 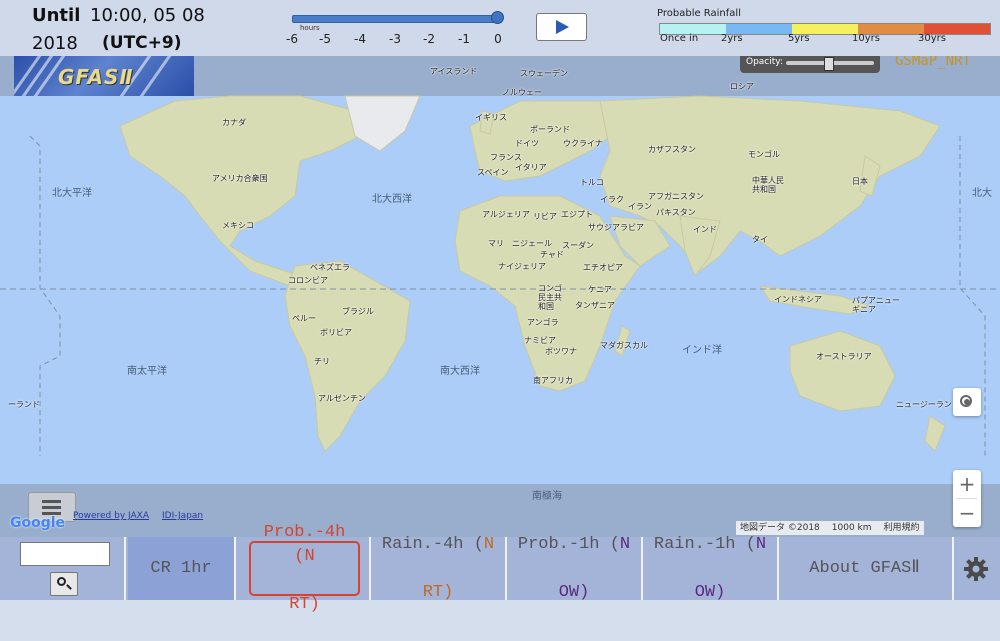 I want to click on country-label: スペイン, so click(x=493, y=172).